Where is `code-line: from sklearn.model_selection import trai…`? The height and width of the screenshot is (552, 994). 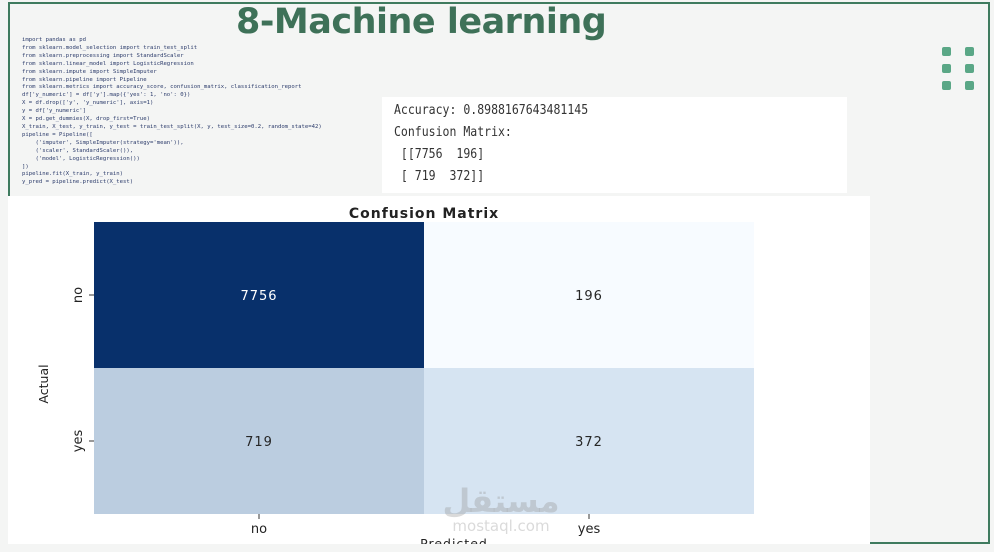 code-line: from sklearn.model_selection import trai… is located at coordinates (110, 47).